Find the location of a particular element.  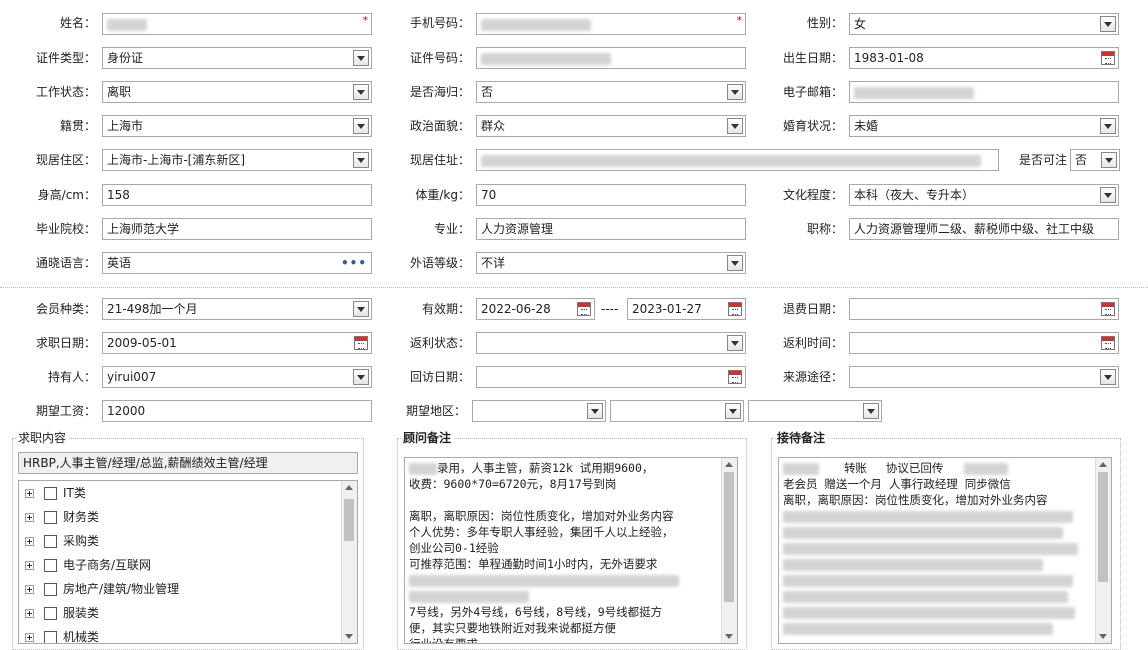

idno-label: 证件号码： is located at coordinates (439, 58).